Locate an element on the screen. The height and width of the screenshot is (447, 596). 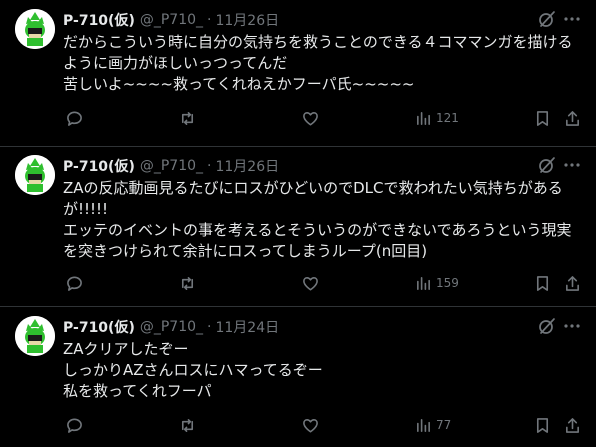
views-count: 159 is located at coordinates (447, 283).